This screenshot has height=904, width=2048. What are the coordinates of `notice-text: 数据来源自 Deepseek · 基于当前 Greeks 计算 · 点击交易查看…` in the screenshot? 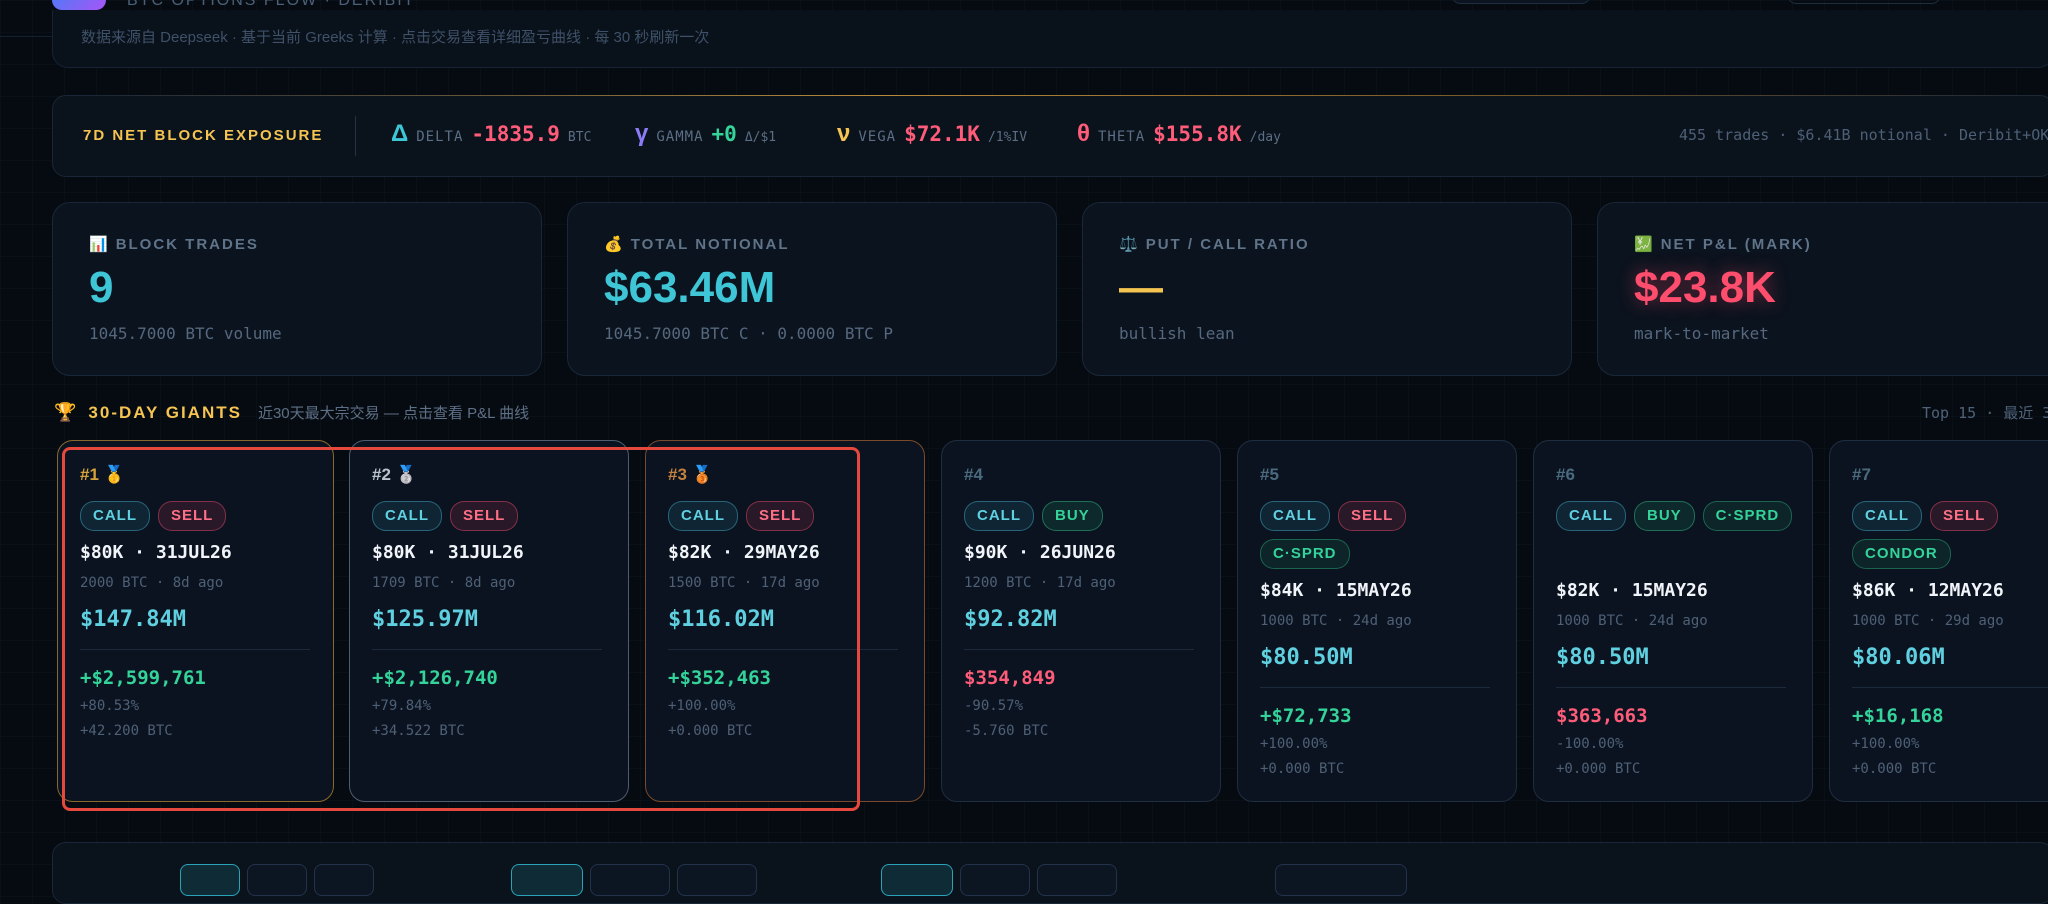 It's located at (395, 37).